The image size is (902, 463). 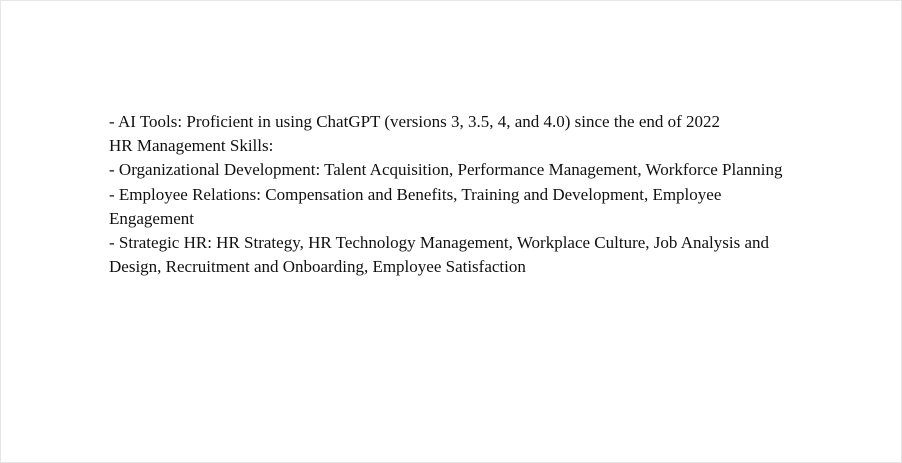 What do you see at coordinates (191, 146) in the screenshot?
I see `hr-skills-heading: HR Management Skills:` at bounding box center [191, 146].